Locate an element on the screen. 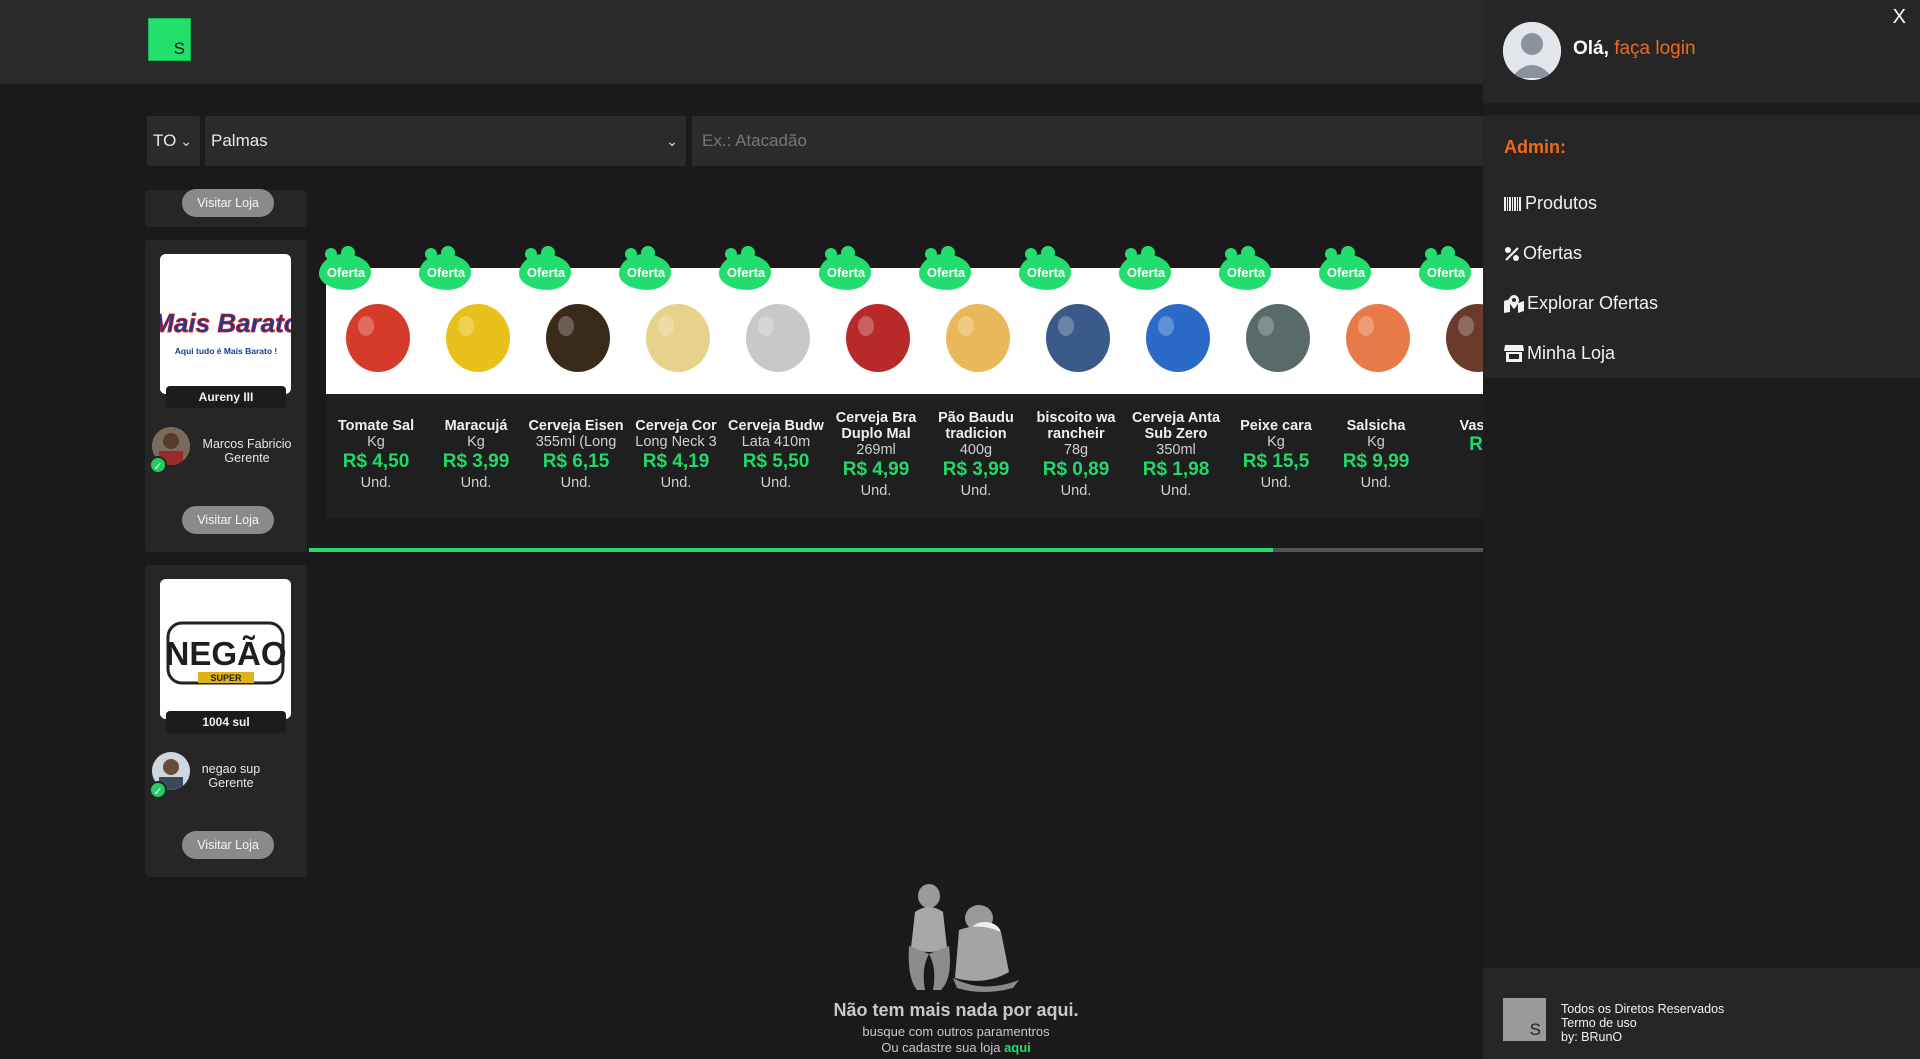  manager-info: negao sup Gerente is located at coordinates (231, 776).